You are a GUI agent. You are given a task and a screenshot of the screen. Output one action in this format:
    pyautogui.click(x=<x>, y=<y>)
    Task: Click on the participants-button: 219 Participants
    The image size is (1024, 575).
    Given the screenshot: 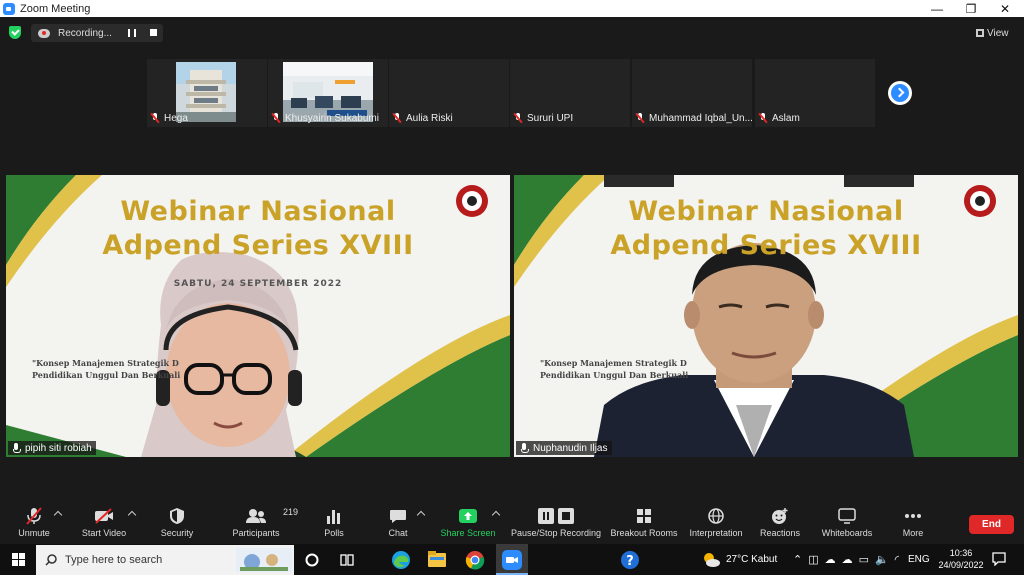 What is the action you would take?
    pyautogui.click(x=263, y=524)
    